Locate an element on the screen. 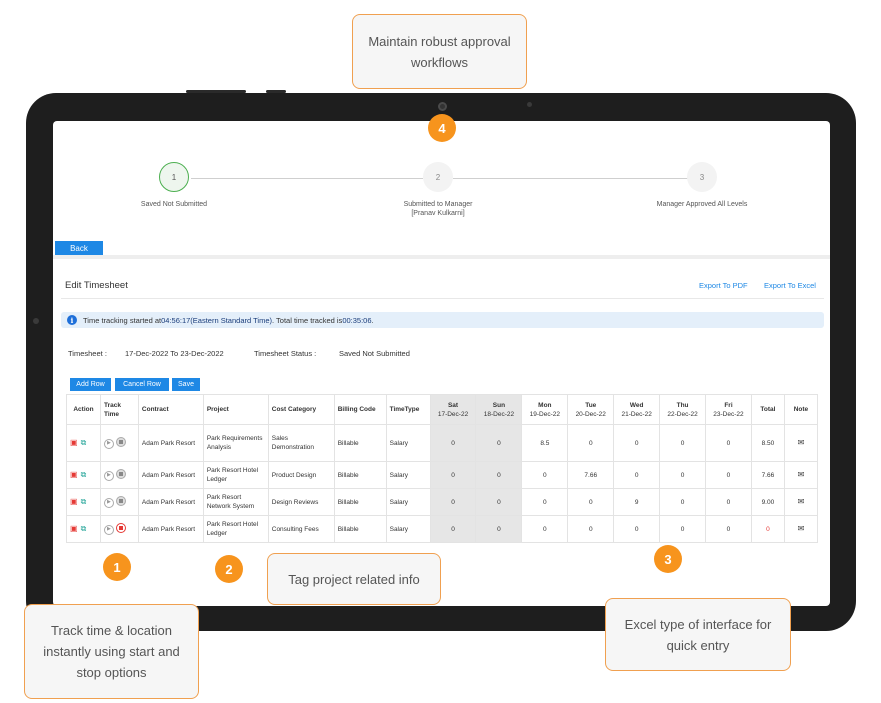 The width and height of the screenshot is (881, 703). stop-square is located at coordinates (120, 442).